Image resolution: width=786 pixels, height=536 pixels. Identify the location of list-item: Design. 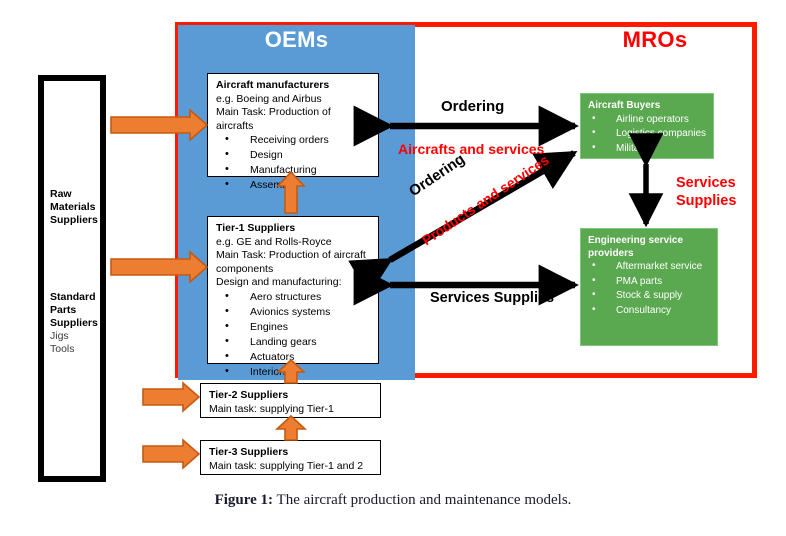
(293, 155).